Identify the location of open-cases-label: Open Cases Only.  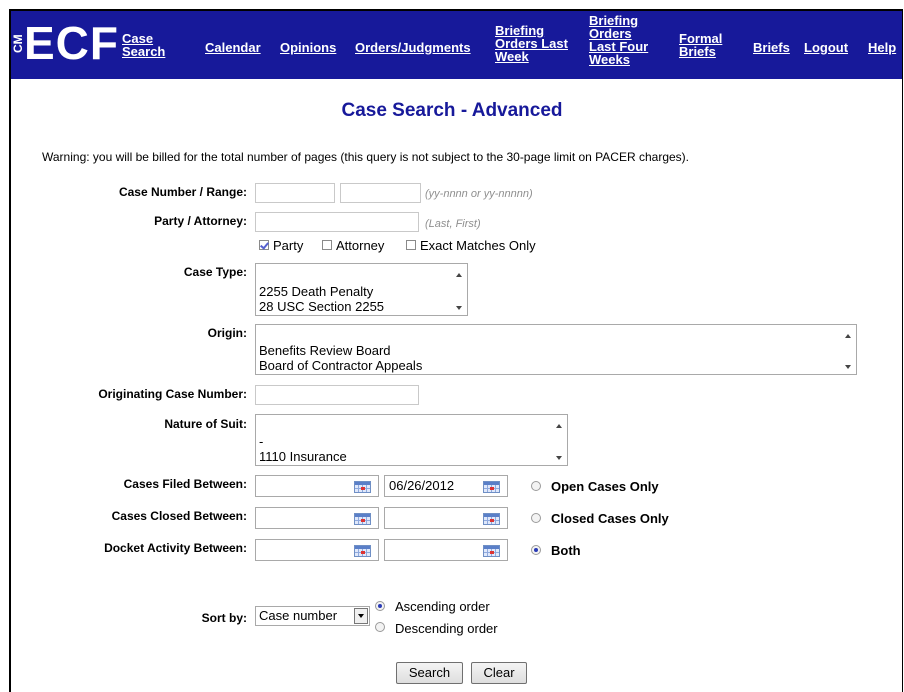
(605, 486).